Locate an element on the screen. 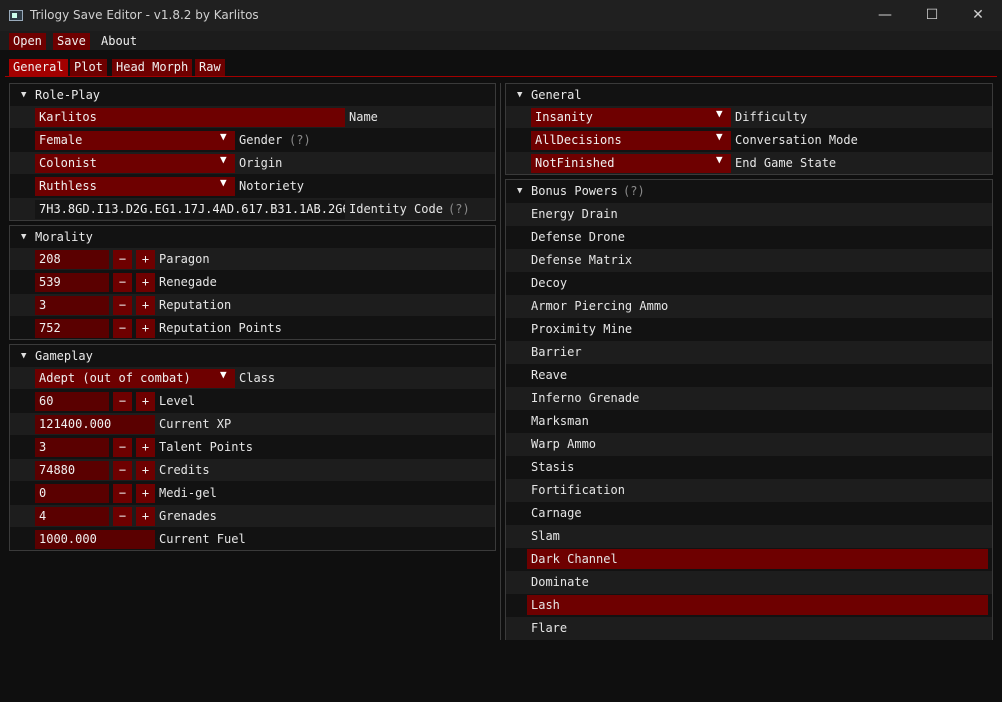 This screenshot has width=1002, height=702. reputation-points-input: 752 is located at coordinates (72, 328).